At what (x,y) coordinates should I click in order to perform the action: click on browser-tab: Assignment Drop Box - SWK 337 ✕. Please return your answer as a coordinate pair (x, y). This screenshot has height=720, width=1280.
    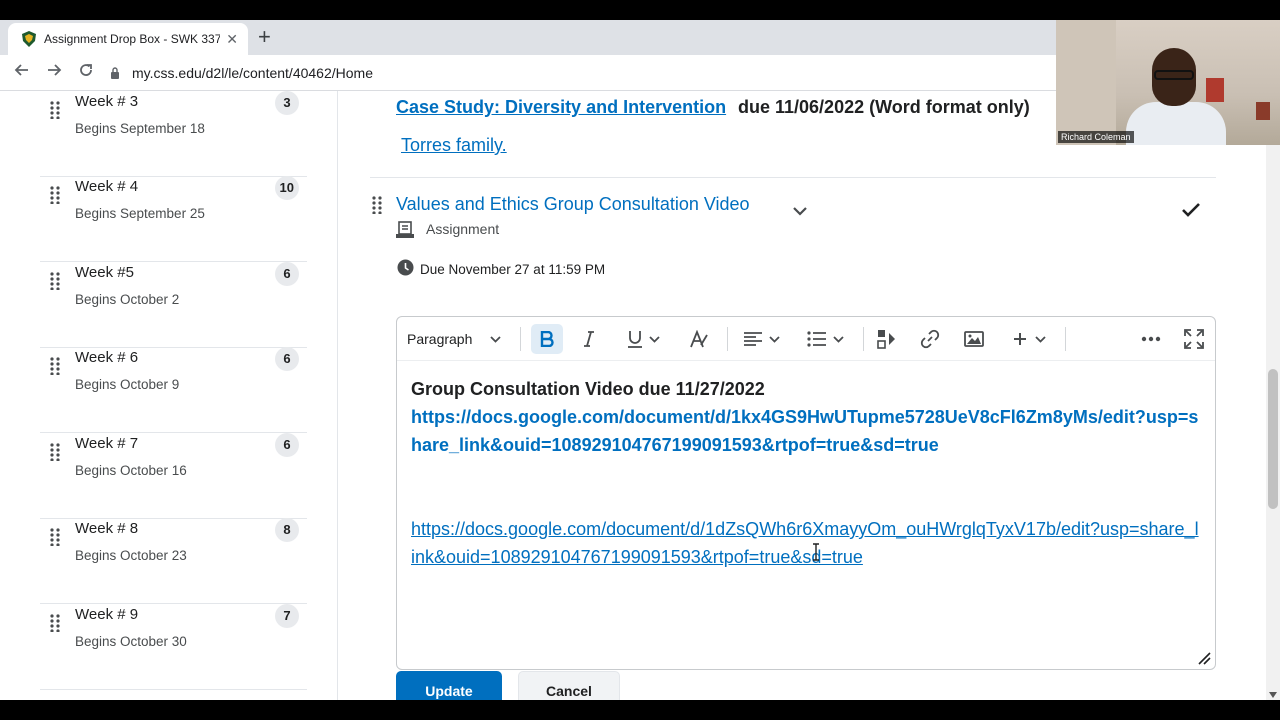
    Looking at the image, I should click on (128, 39).